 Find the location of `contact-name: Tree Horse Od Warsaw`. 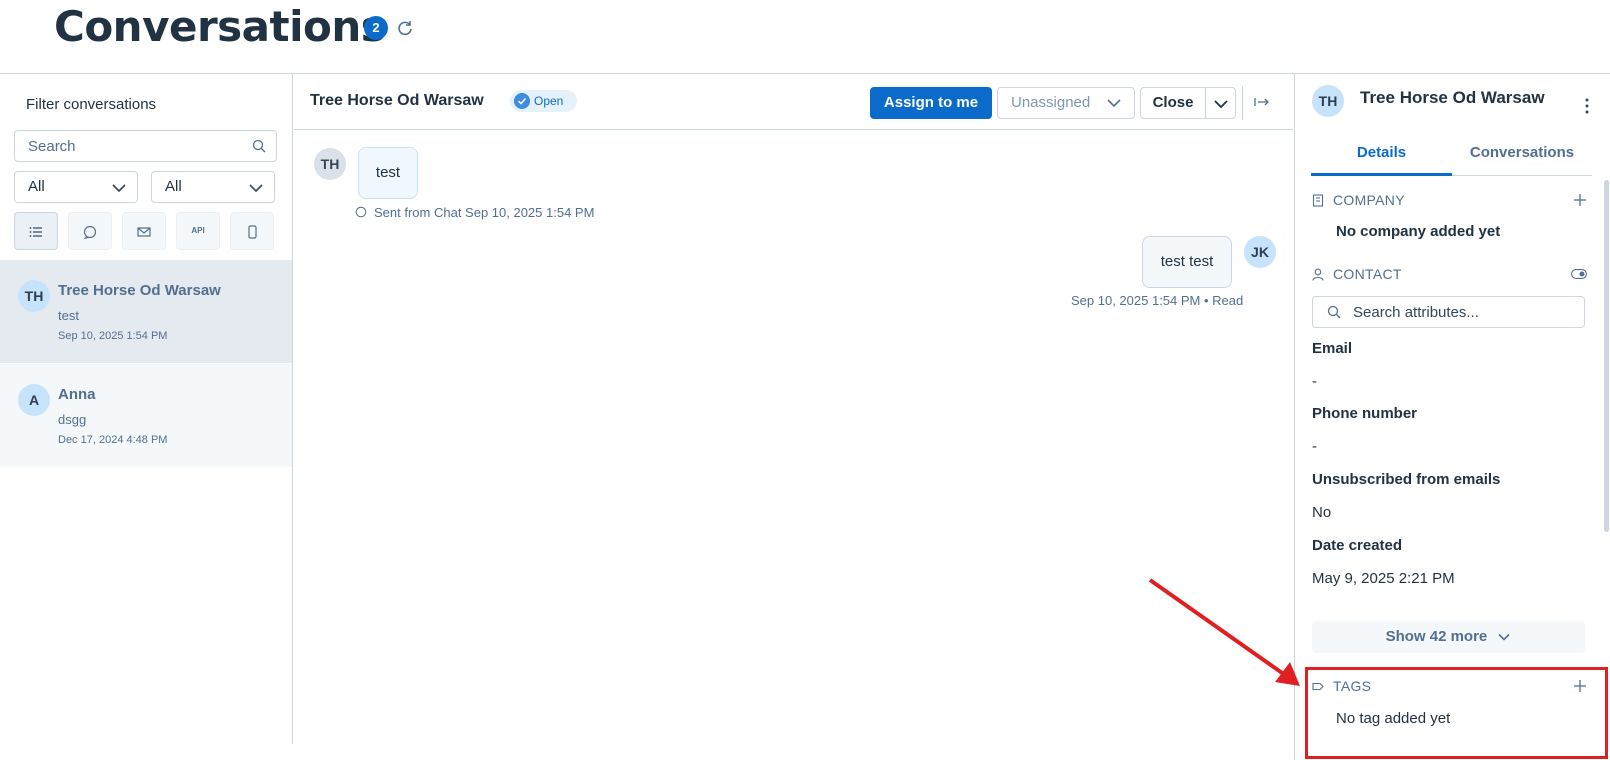

contact-name: Tree Horse Od Warsaw is located at coordinates (1452, 97).